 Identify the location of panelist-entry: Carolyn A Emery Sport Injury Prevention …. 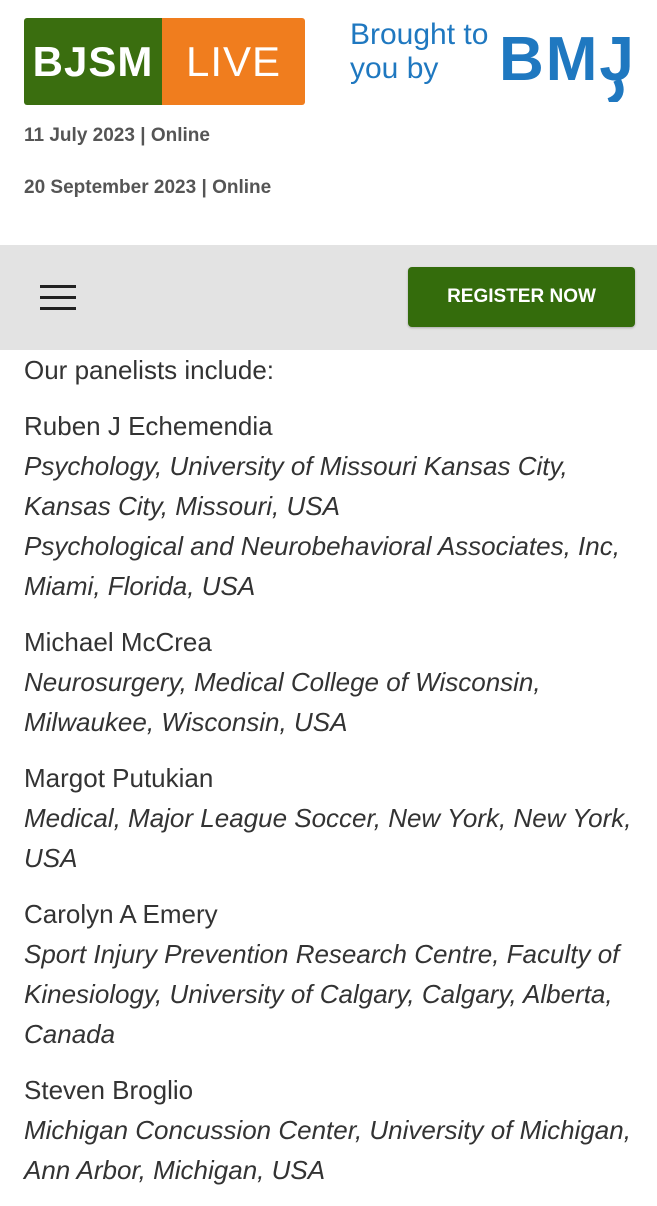
(334, 974).